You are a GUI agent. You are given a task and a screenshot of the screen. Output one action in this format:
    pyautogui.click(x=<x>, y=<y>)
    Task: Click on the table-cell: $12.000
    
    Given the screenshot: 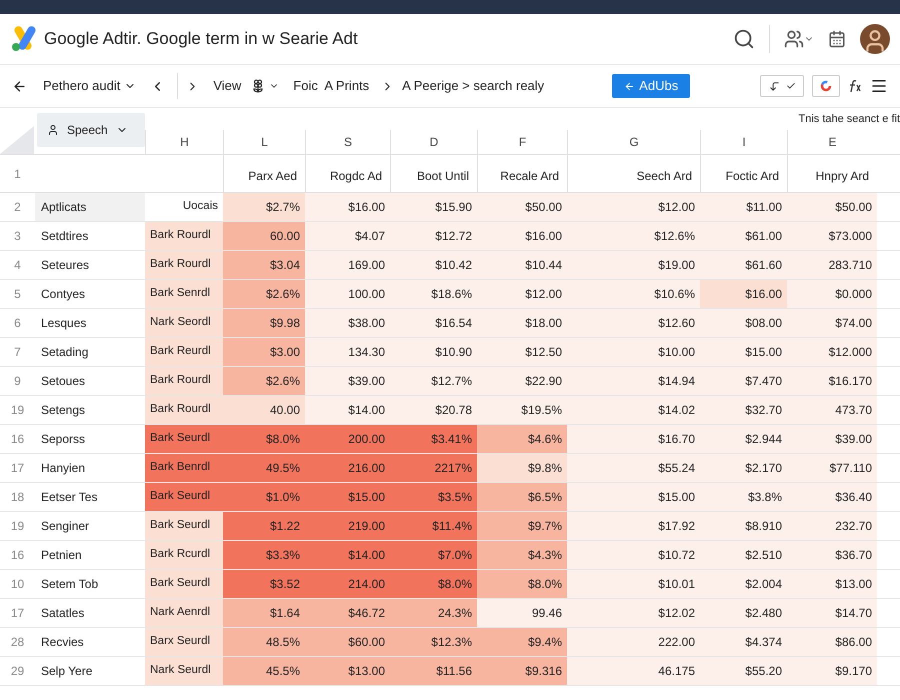 What is the action you would take?
    pyautogui.click(x=832, y=352)
    